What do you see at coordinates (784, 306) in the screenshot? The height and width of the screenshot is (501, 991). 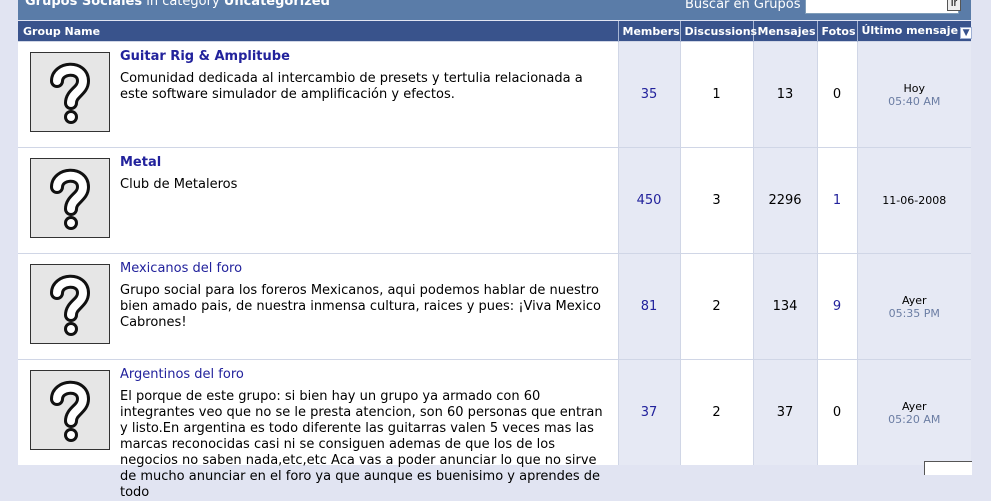 I see `messages-cell: 134` at bounding box center [784, 306].